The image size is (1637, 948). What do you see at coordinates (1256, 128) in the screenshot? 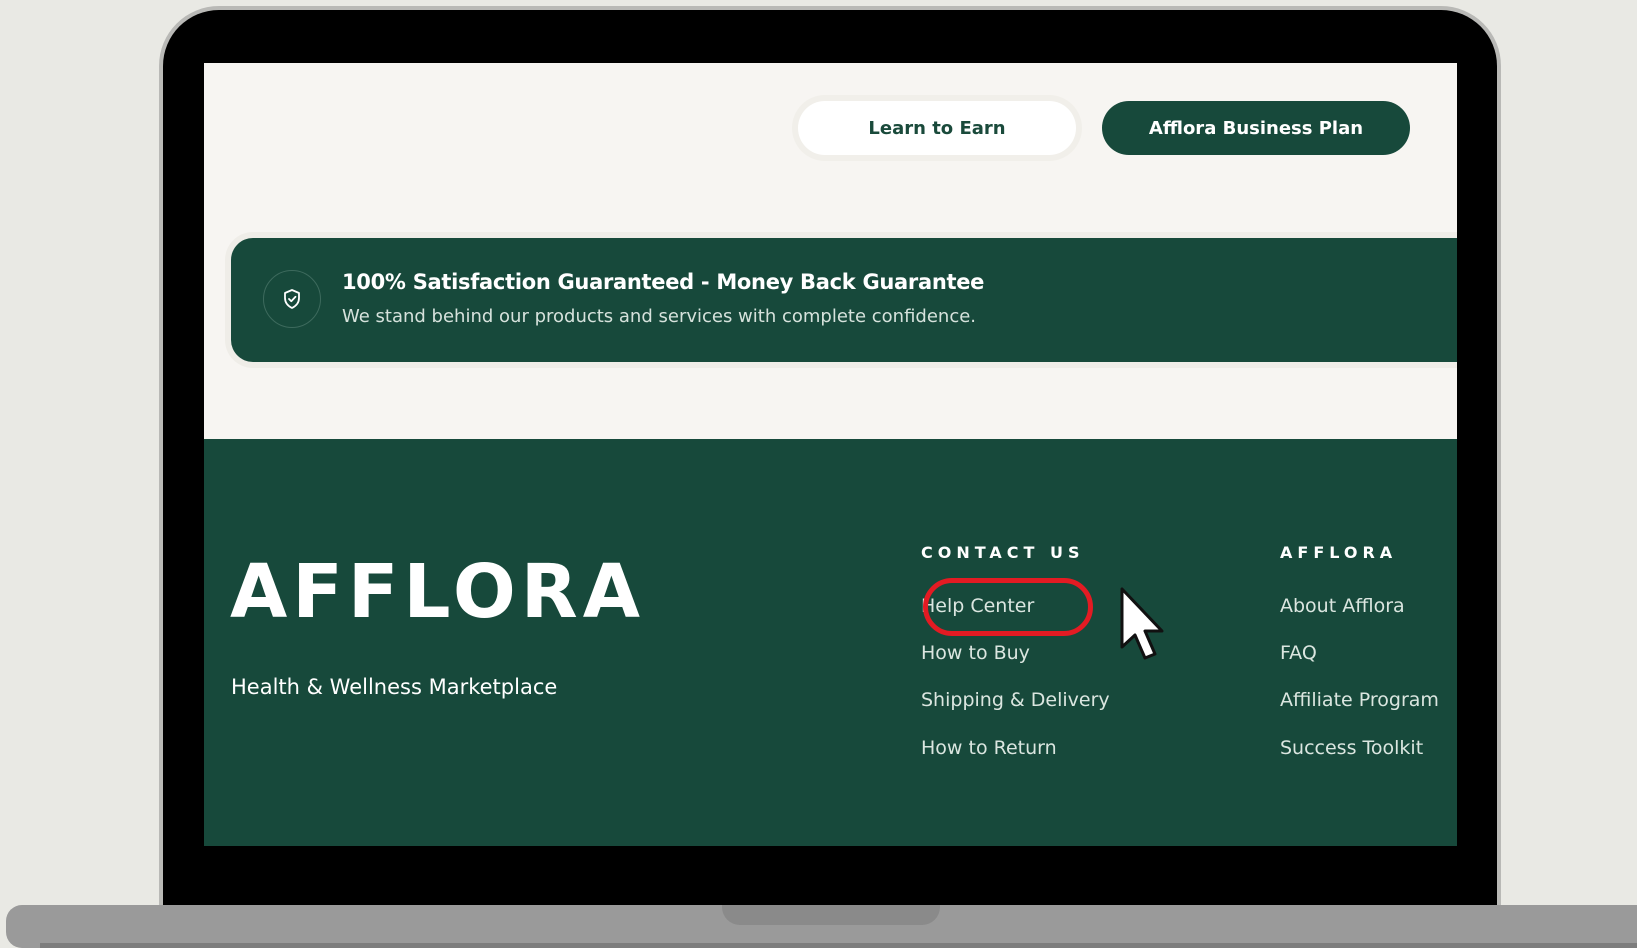
I see `business-plan-button: Afflora Business Plan` at bounding box center [1256, 128].